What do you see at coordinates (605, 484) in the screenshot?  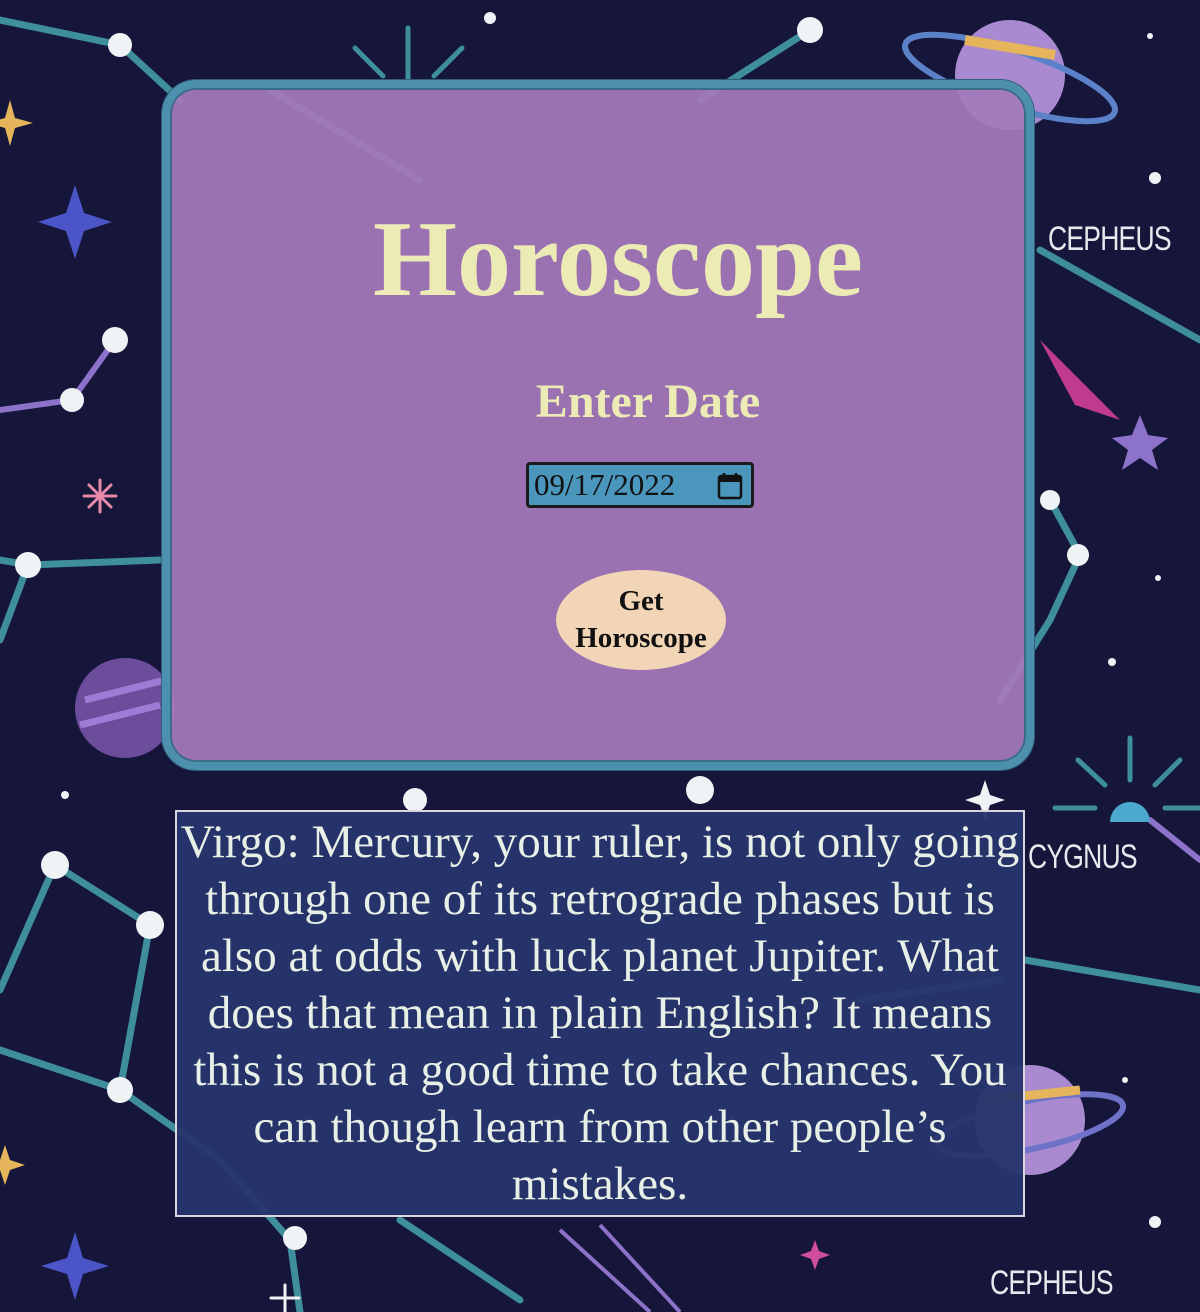 I see `date-value: 09/17/2022` at bounding box center [605, 484].